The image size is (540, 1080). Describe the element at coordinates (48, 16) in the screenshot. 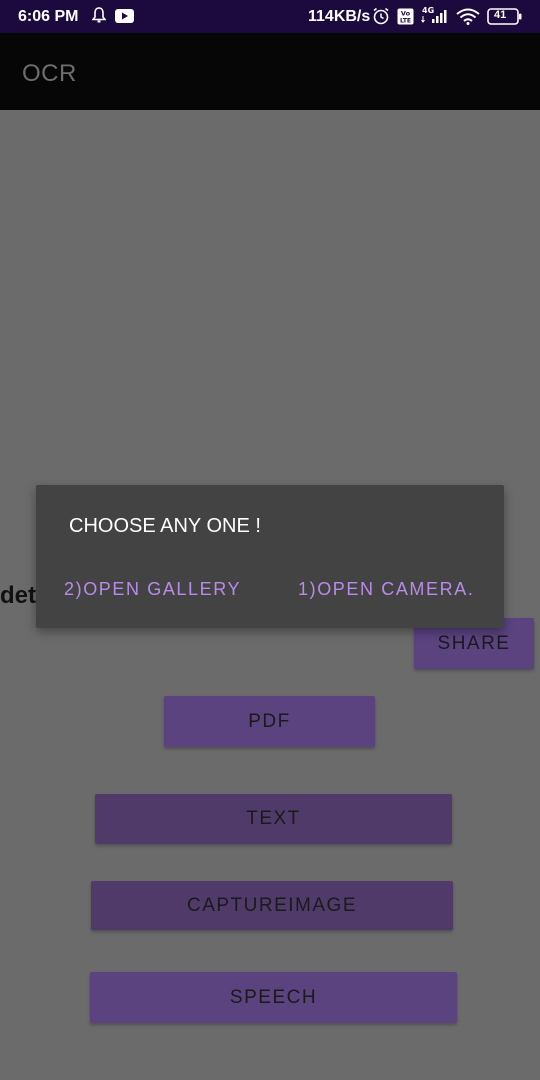

I see `status-time: 6:06 PM` at that location.